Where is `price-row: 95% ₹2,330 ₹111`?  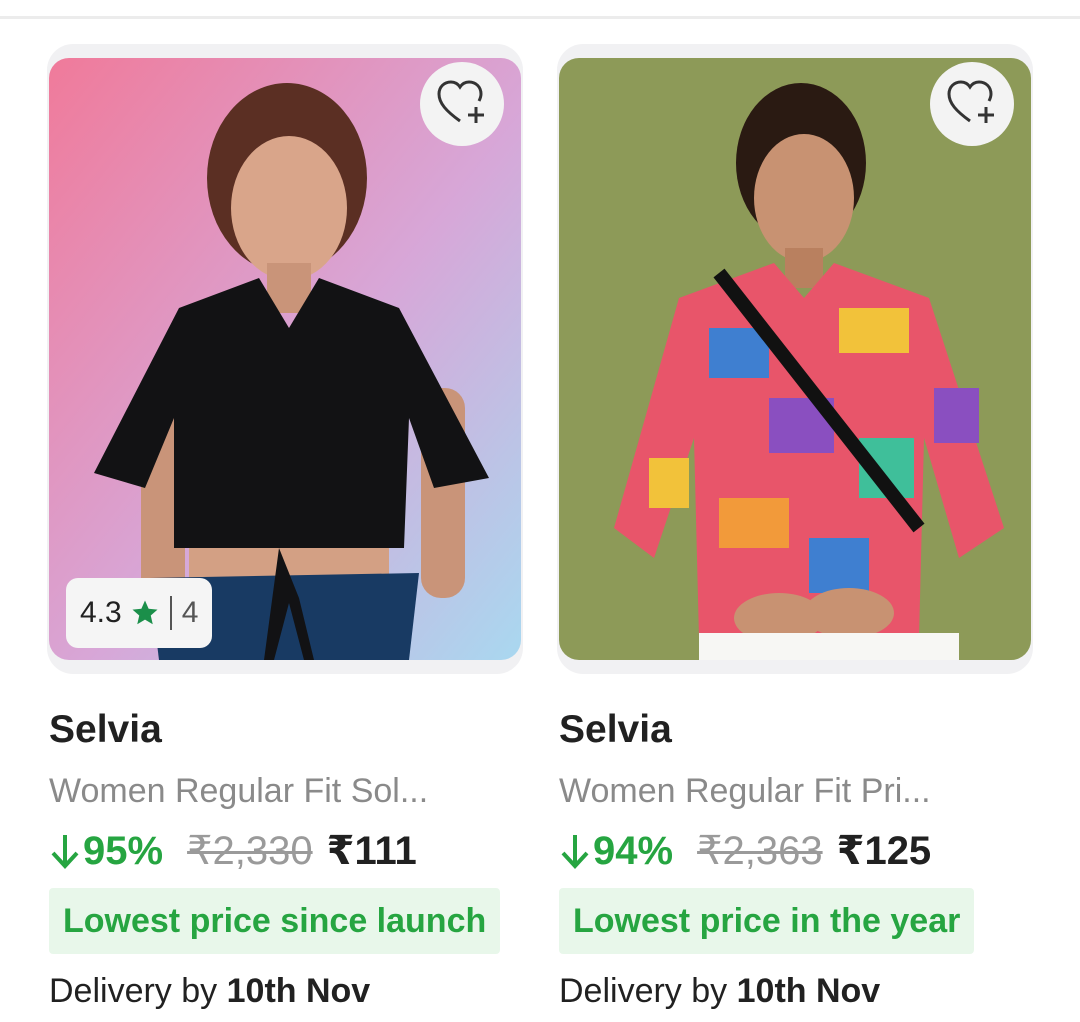
price-row: 95% ₹2,330 ₹111 is located at coordinates (233, 851).